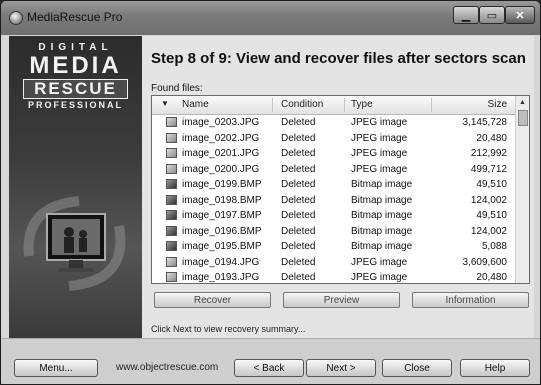 This screenshot has width=541, height=385. What do you see at coordinates (74, 243) in the screenshot?
I see `monitor-illustration` at bounding box center [74, 243].